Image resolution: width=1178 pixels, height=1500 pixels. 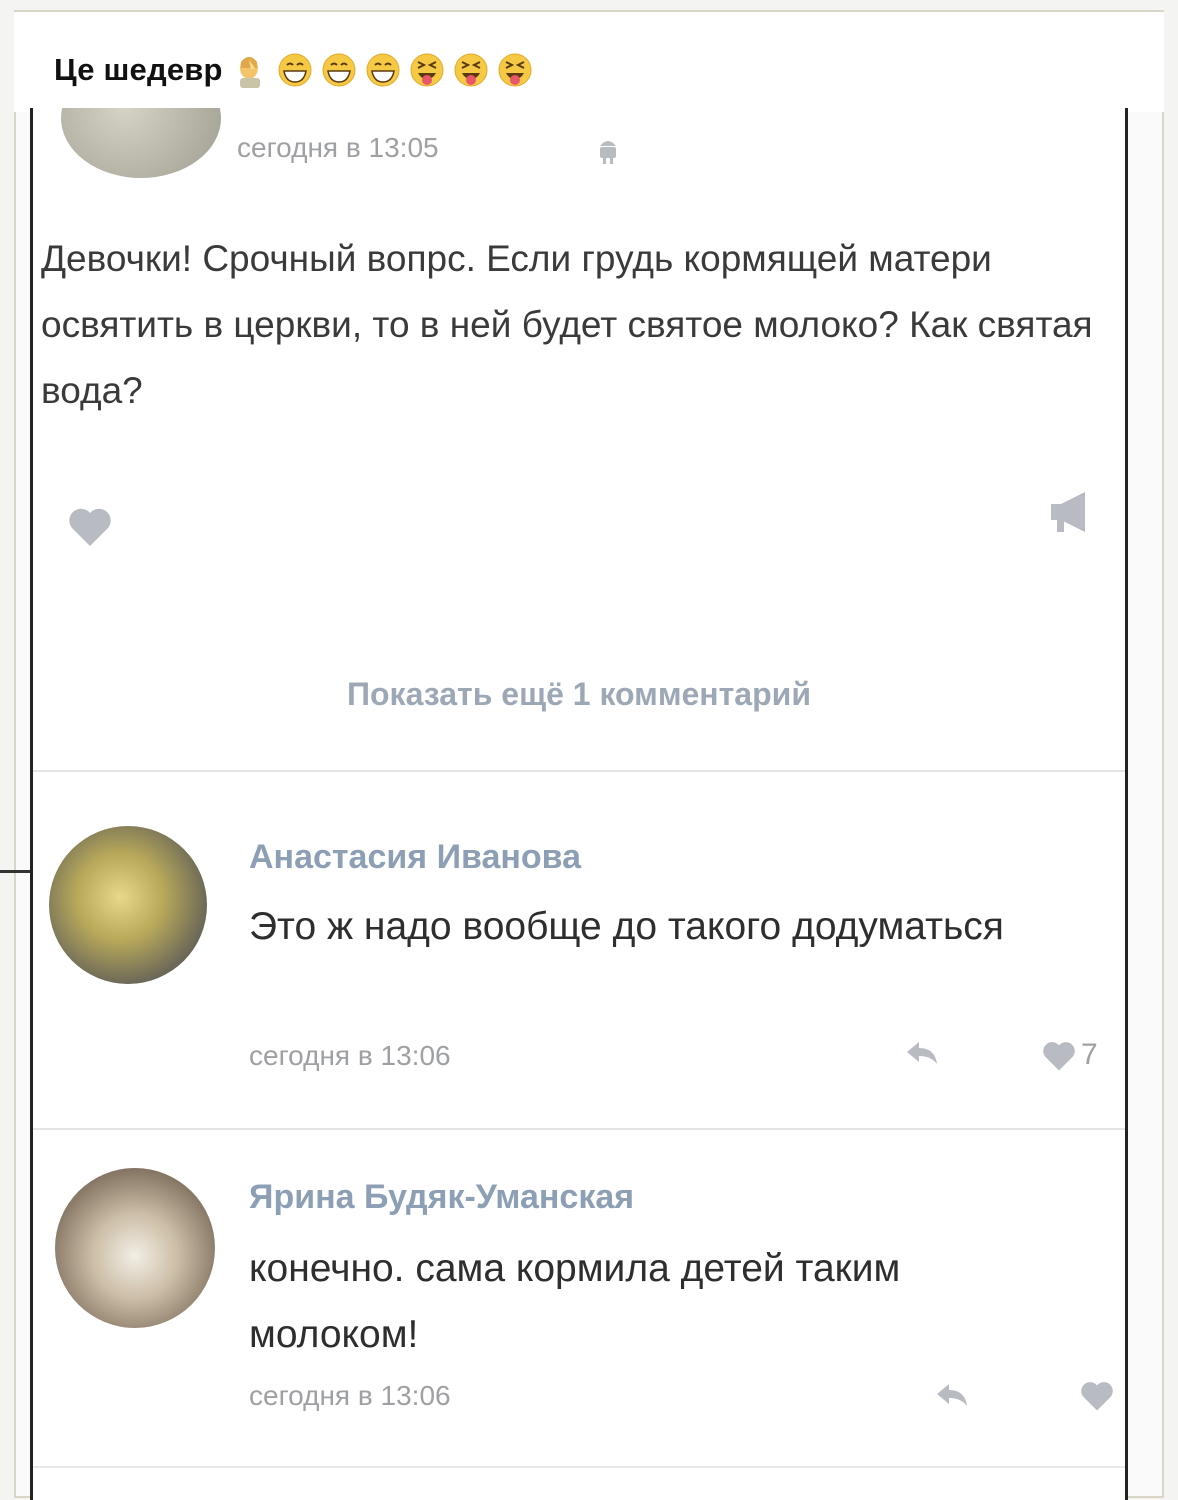 What do you see at coordinates (1071, 515) in the screenshot?
I see `megaphone-icon` at bounding box center [1071, 515].